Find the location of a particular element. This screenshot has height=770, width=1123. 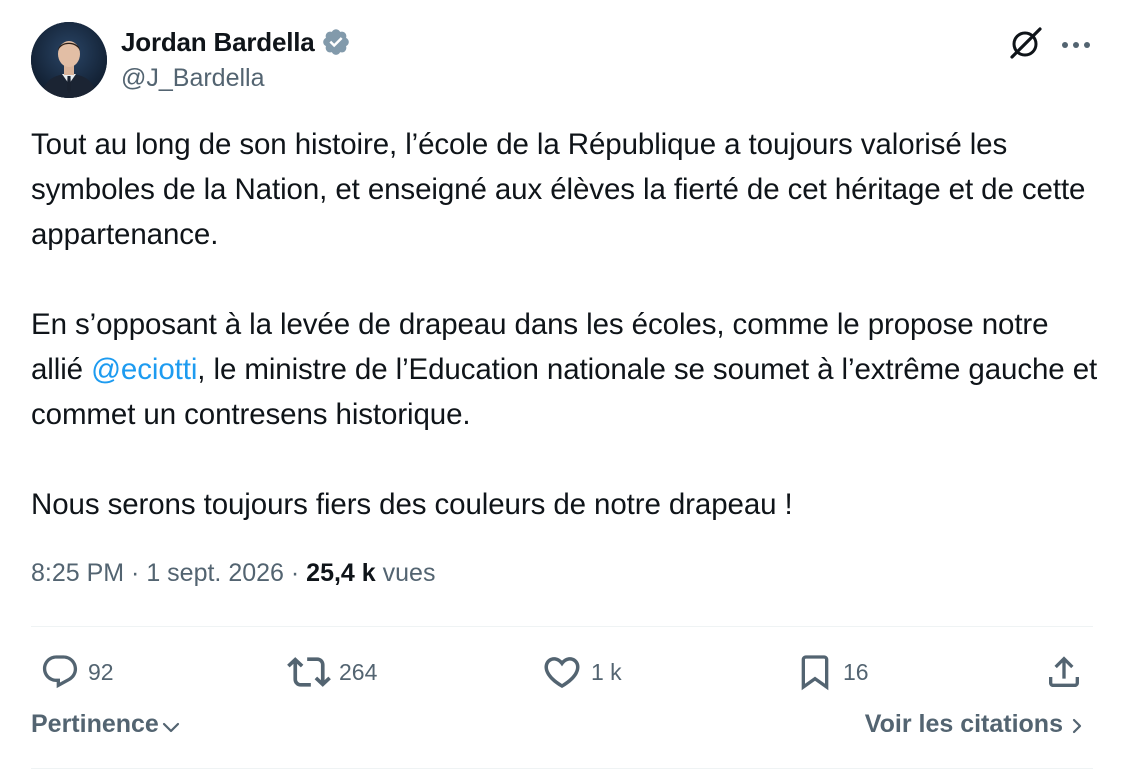

chevron-down-icon is located at coordinates (170, 727).